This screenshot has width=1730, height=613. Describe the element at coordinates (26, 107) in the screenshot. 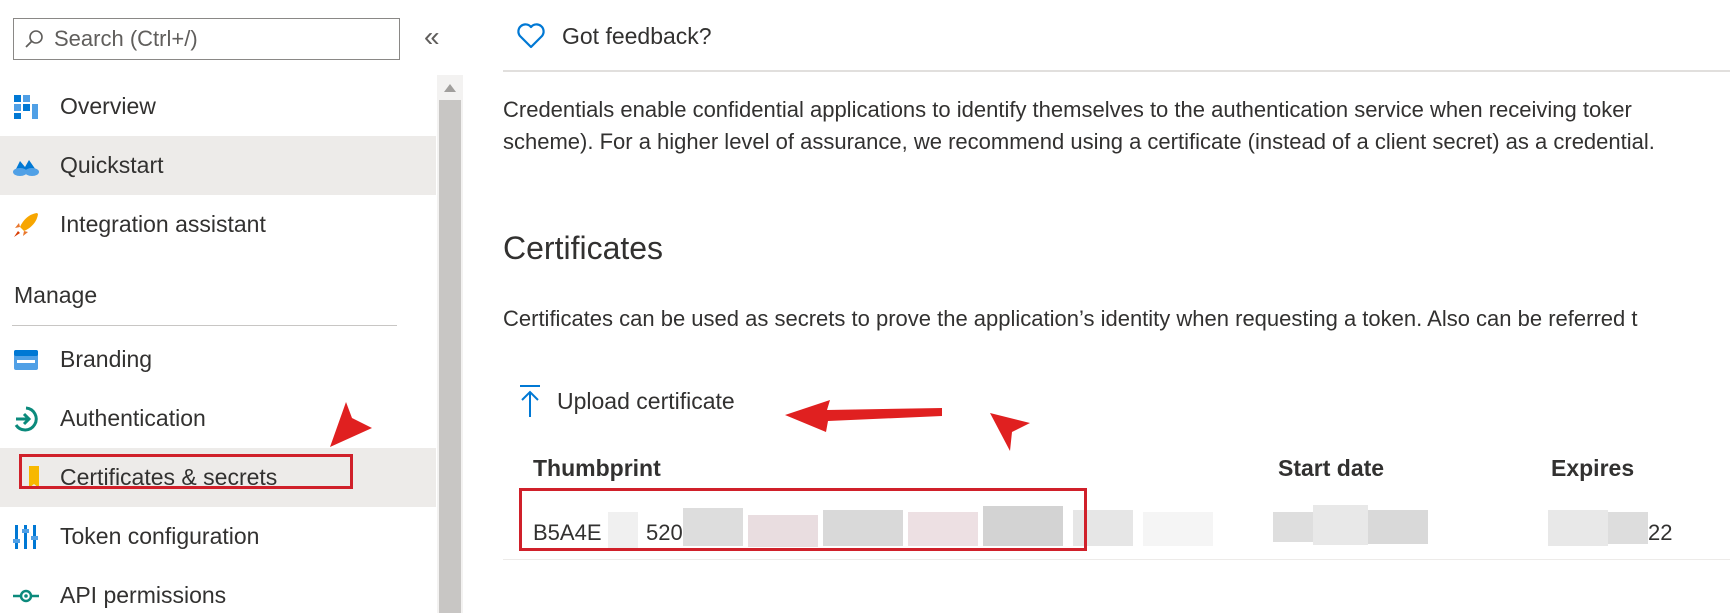

I see `overview-icon` at that location.